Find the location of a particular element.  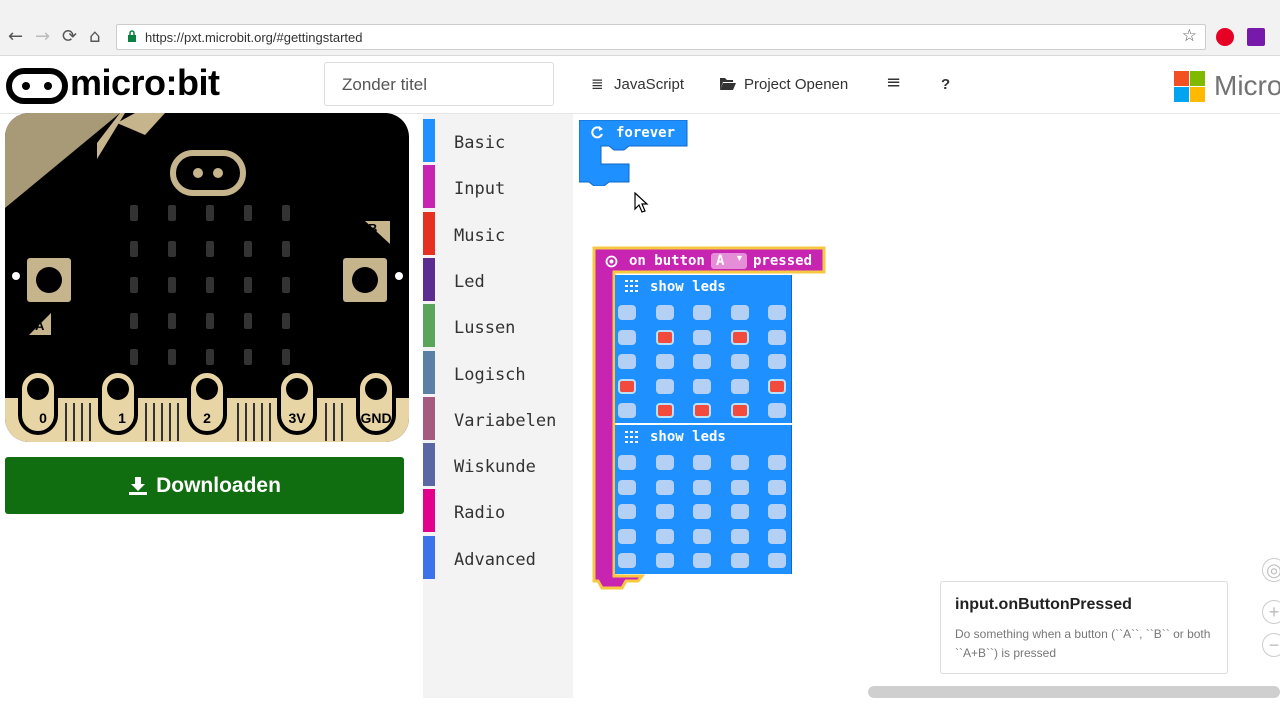

back-icon: ← is located at coordinates (15, 36).